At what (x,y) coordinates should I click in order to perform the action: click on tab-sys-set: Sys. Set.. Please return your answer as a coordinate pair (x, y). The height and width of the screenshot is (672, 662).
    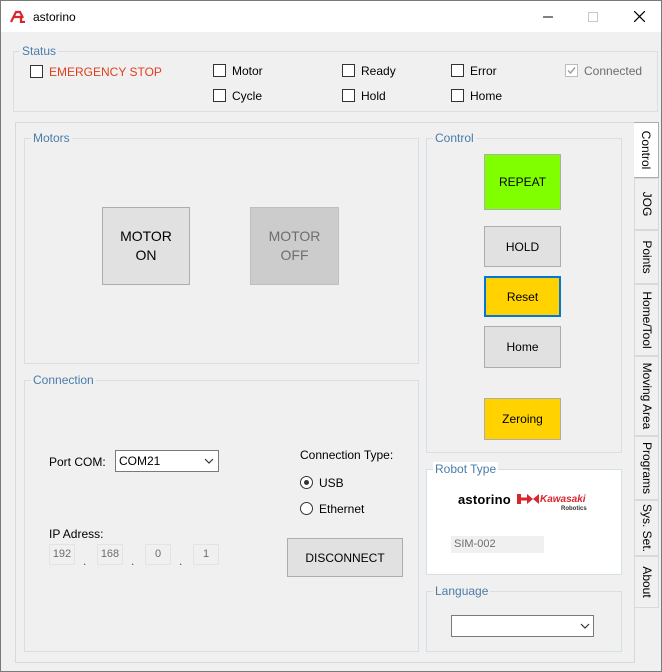
    Looking at the image, I should click on (646, 528).